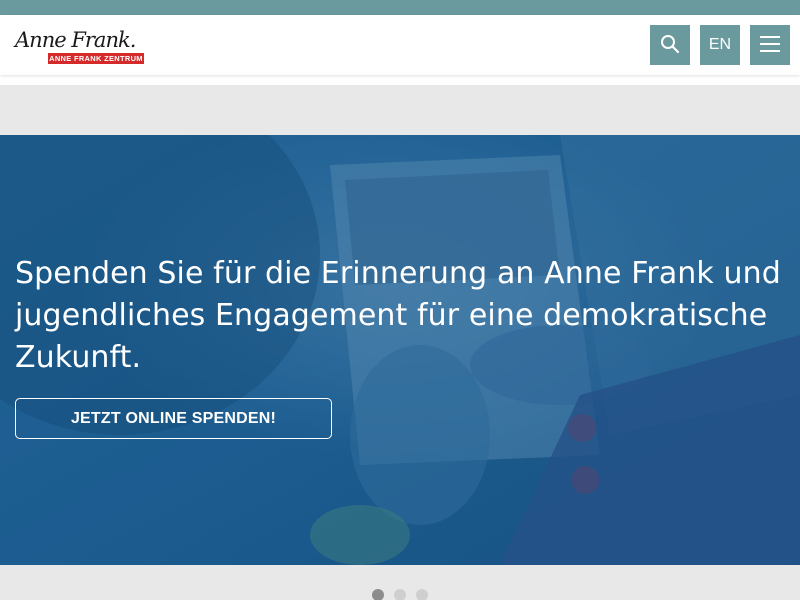 This screenshot has width=800, height=600. I want to click on anne-frank-zentrum-logo: Anne Frank. ANNE FRANK ZENTRUM, so click(80, 46).